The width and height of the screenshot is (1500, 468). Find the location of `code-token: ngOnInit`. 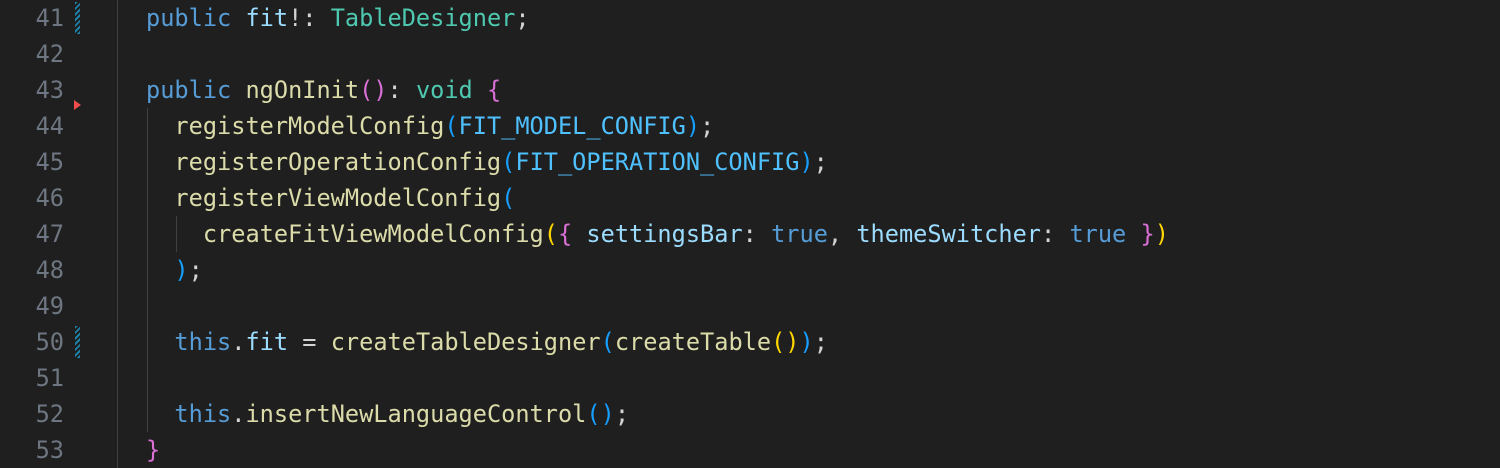

code-token: ngOnInit is located at coordinates (302, 90).